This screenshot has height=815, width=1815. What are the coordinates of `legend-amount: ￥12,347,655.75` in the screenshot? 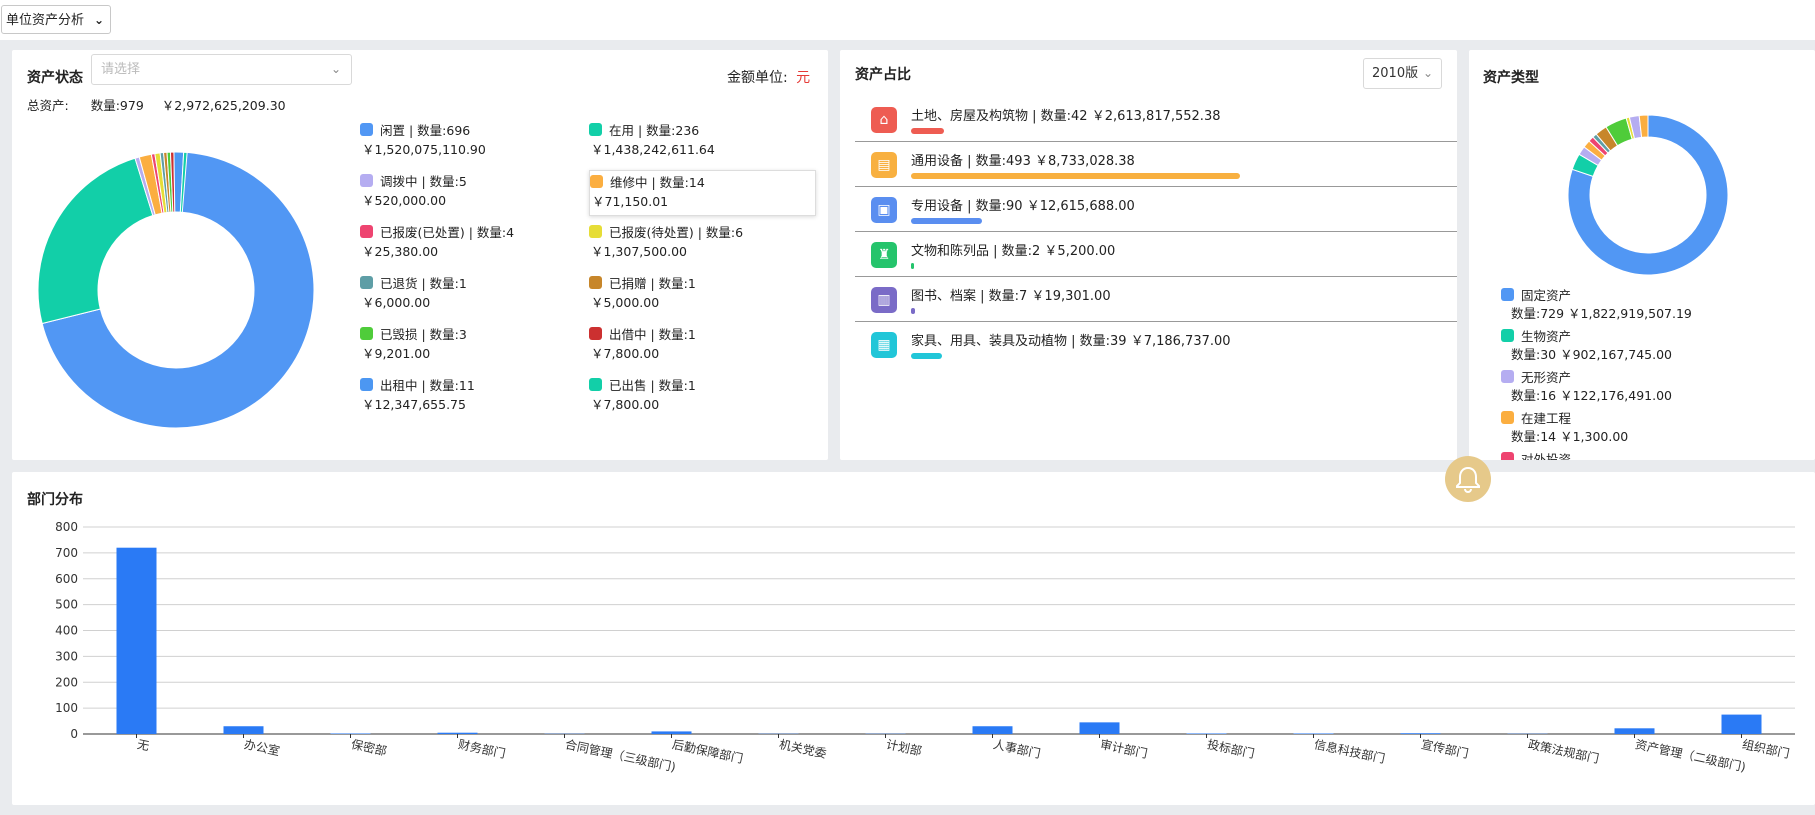 It's located at (414, 404).